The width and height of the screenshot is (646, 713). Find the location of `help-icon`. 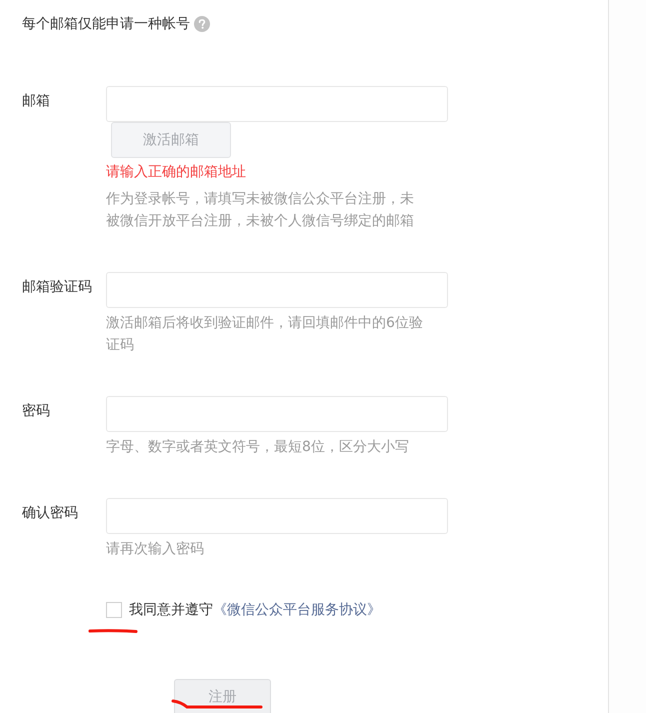

help-icon is located at coordinates (202, 24).